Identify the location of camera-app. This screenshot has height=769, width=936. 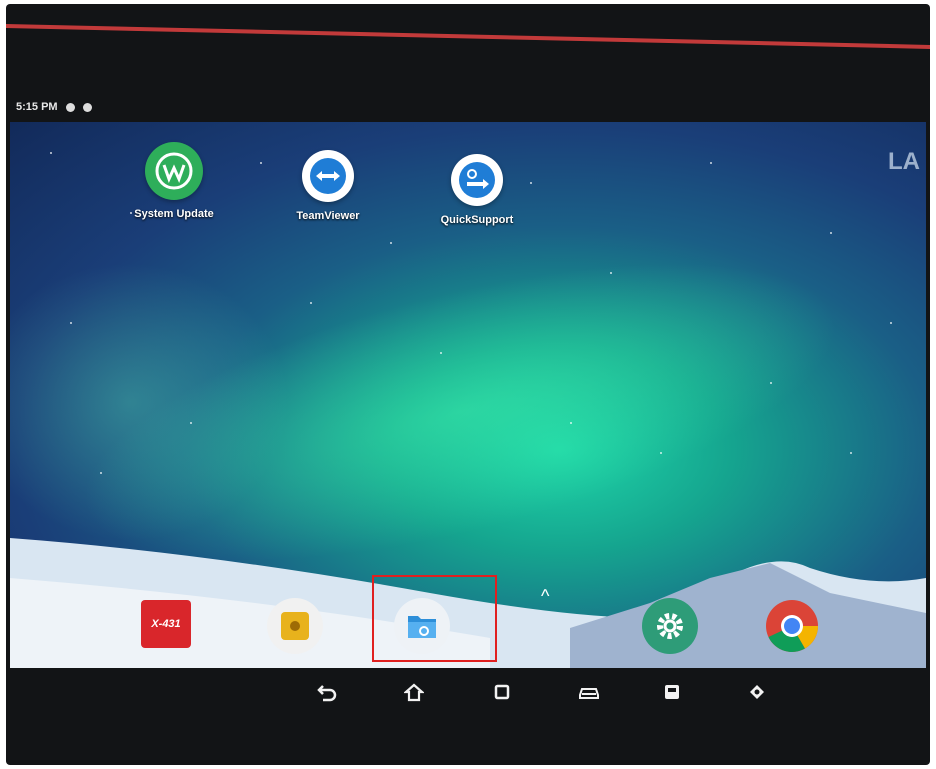
(295, 626).